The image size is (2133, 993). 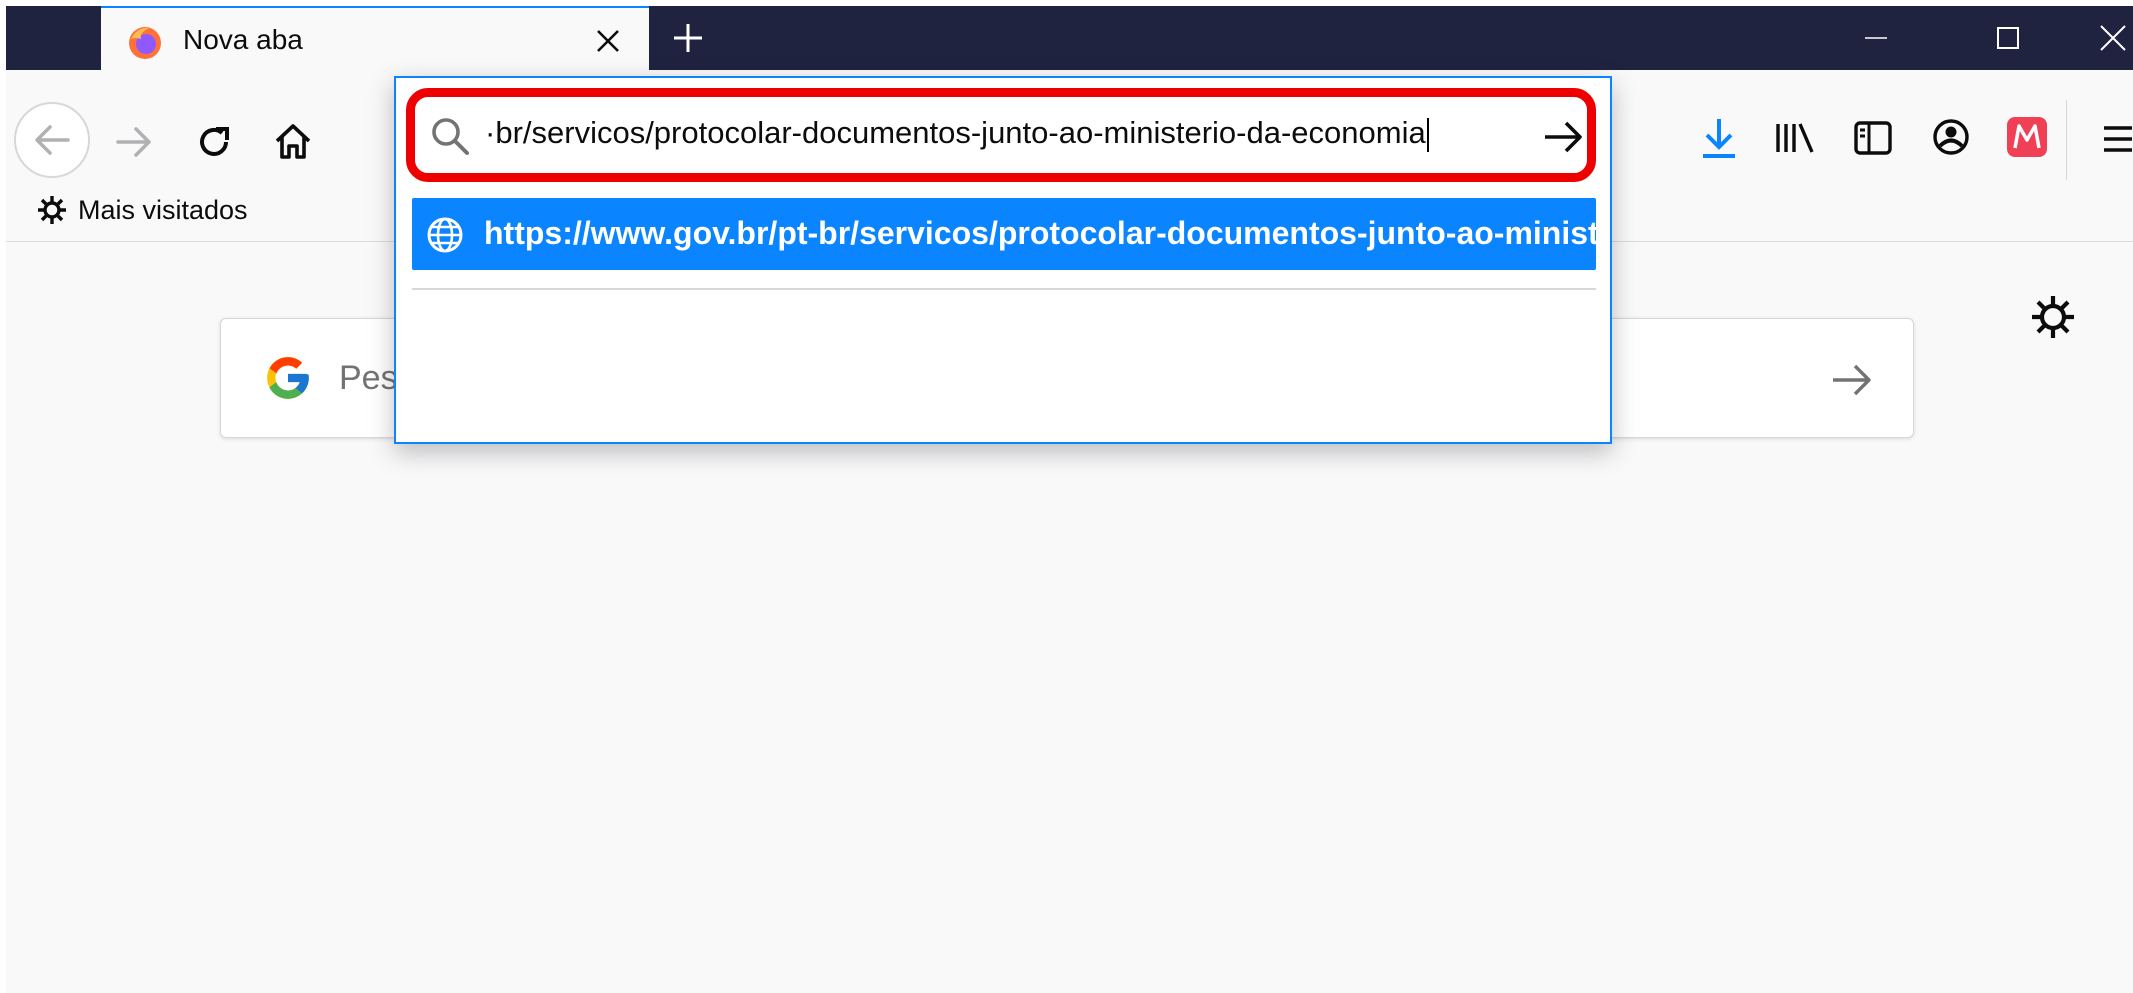 I want to click on extension-button, so click(x=2027, y=137).